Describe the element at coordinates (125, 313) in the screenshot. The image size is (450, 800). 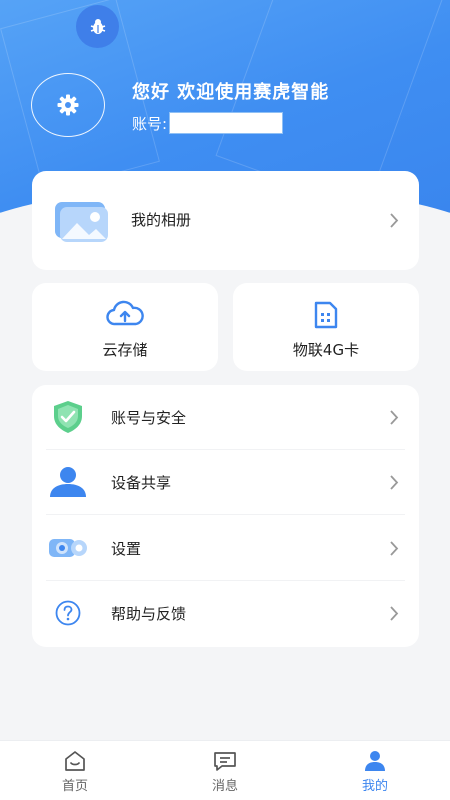
I see `cloud-upload-icon` at that location.